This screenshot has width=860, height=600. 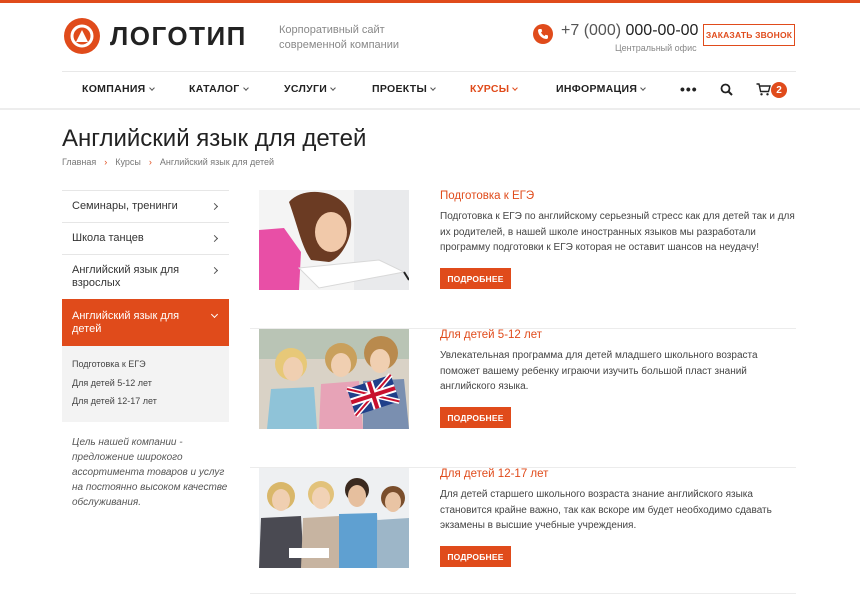 What do you see at coordinates (306, 89) in the screenshot?
I see `nav-label: УСЛУГИ` at bounding box center [306, 89].